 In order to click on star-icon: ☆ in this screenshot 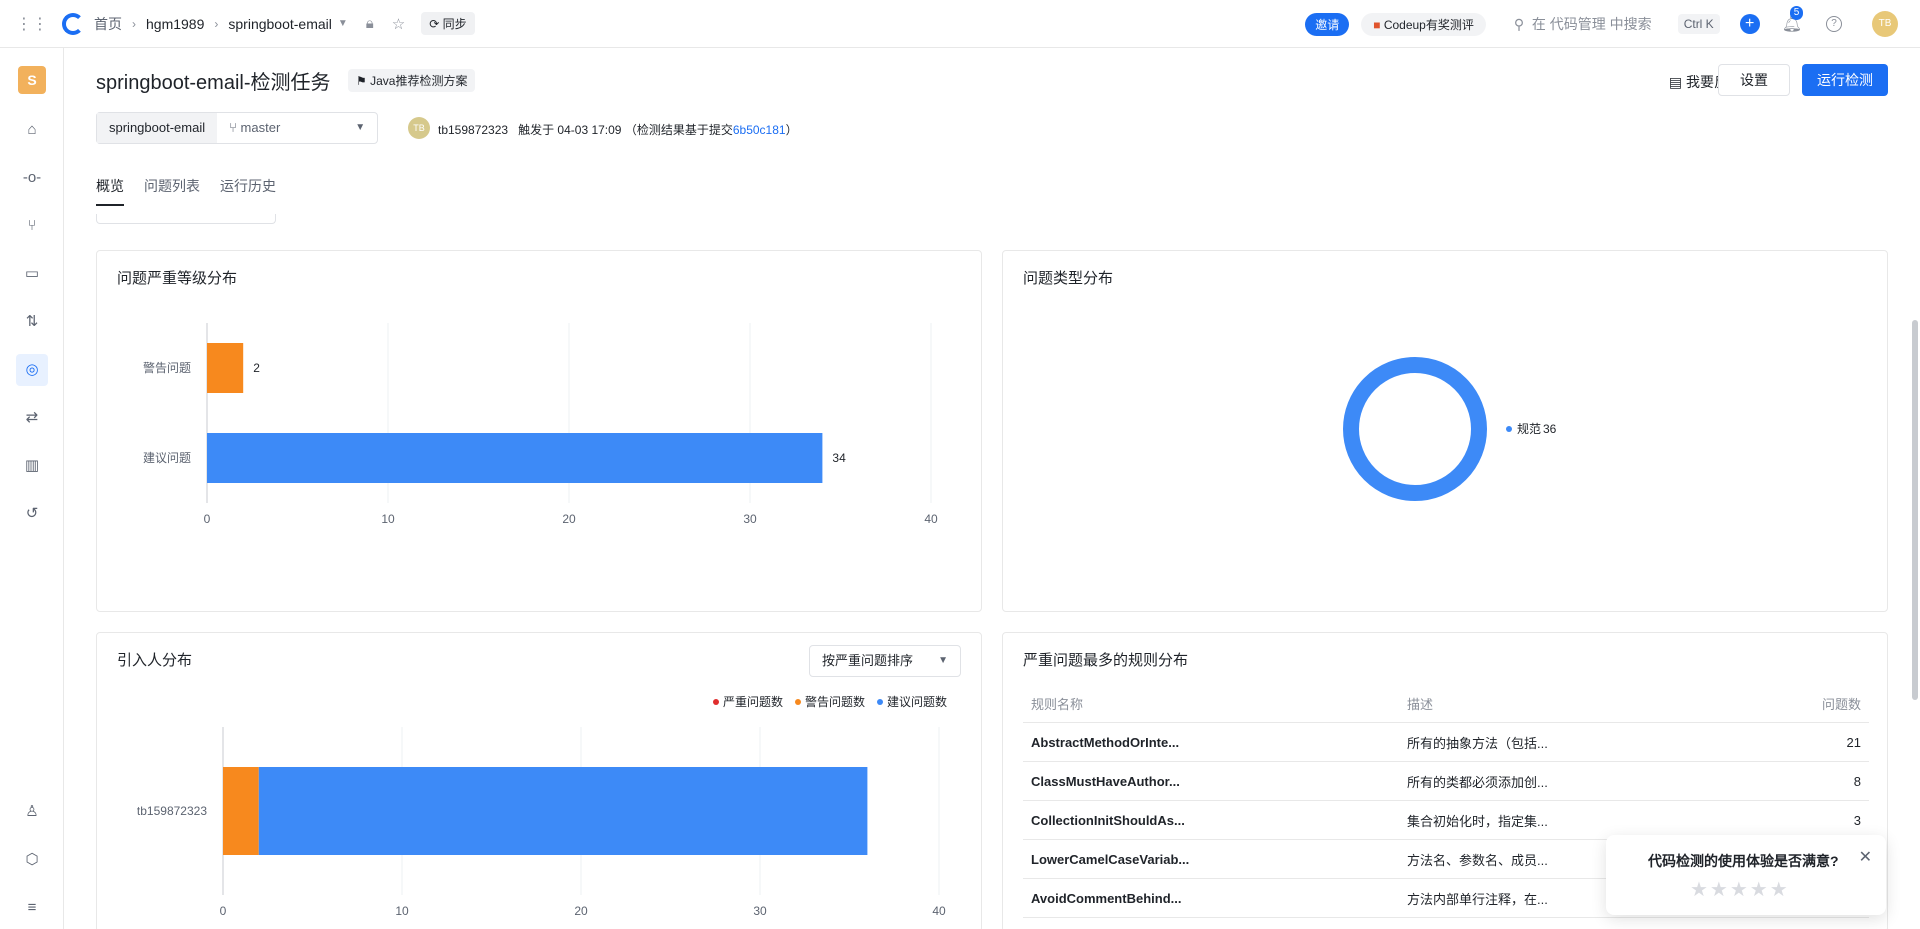, I will do `click(398, 24)`.